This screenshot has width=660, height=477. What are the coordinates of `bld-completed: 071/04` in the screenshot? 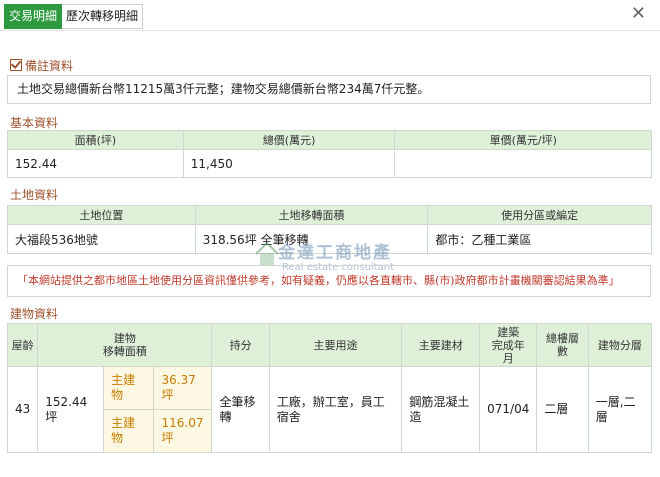 It's located at (508, 409).